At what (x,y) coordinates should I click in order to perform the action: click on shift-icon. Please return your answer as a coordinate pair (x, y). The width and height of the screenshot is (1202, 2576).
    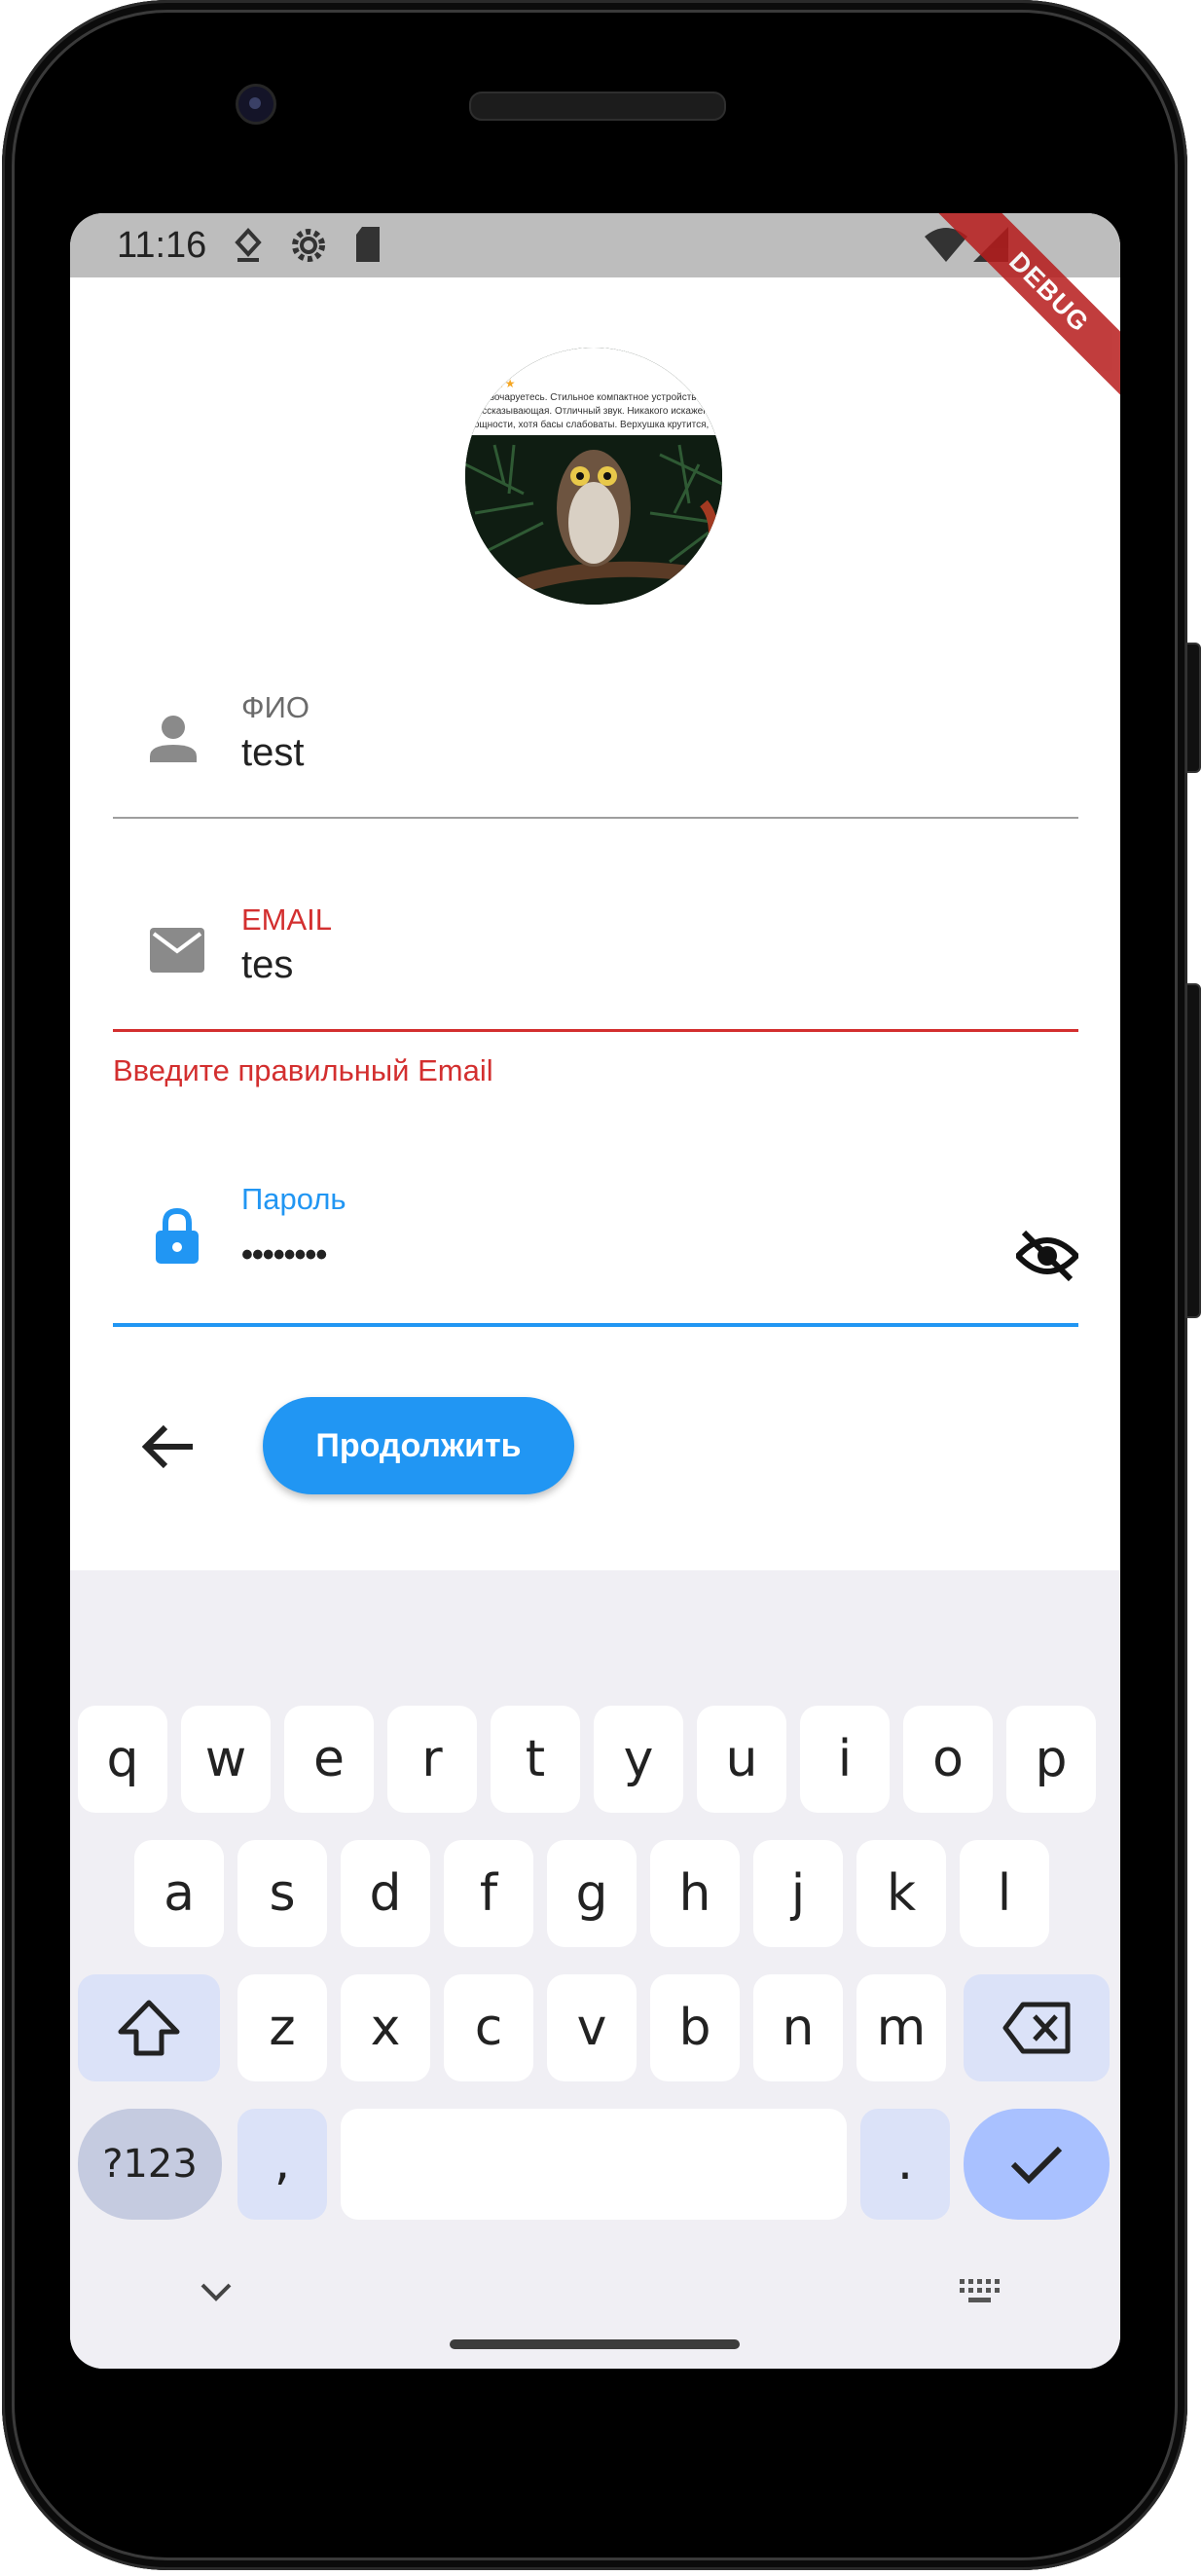
    Looking at the image, I should click on (149, 2028).